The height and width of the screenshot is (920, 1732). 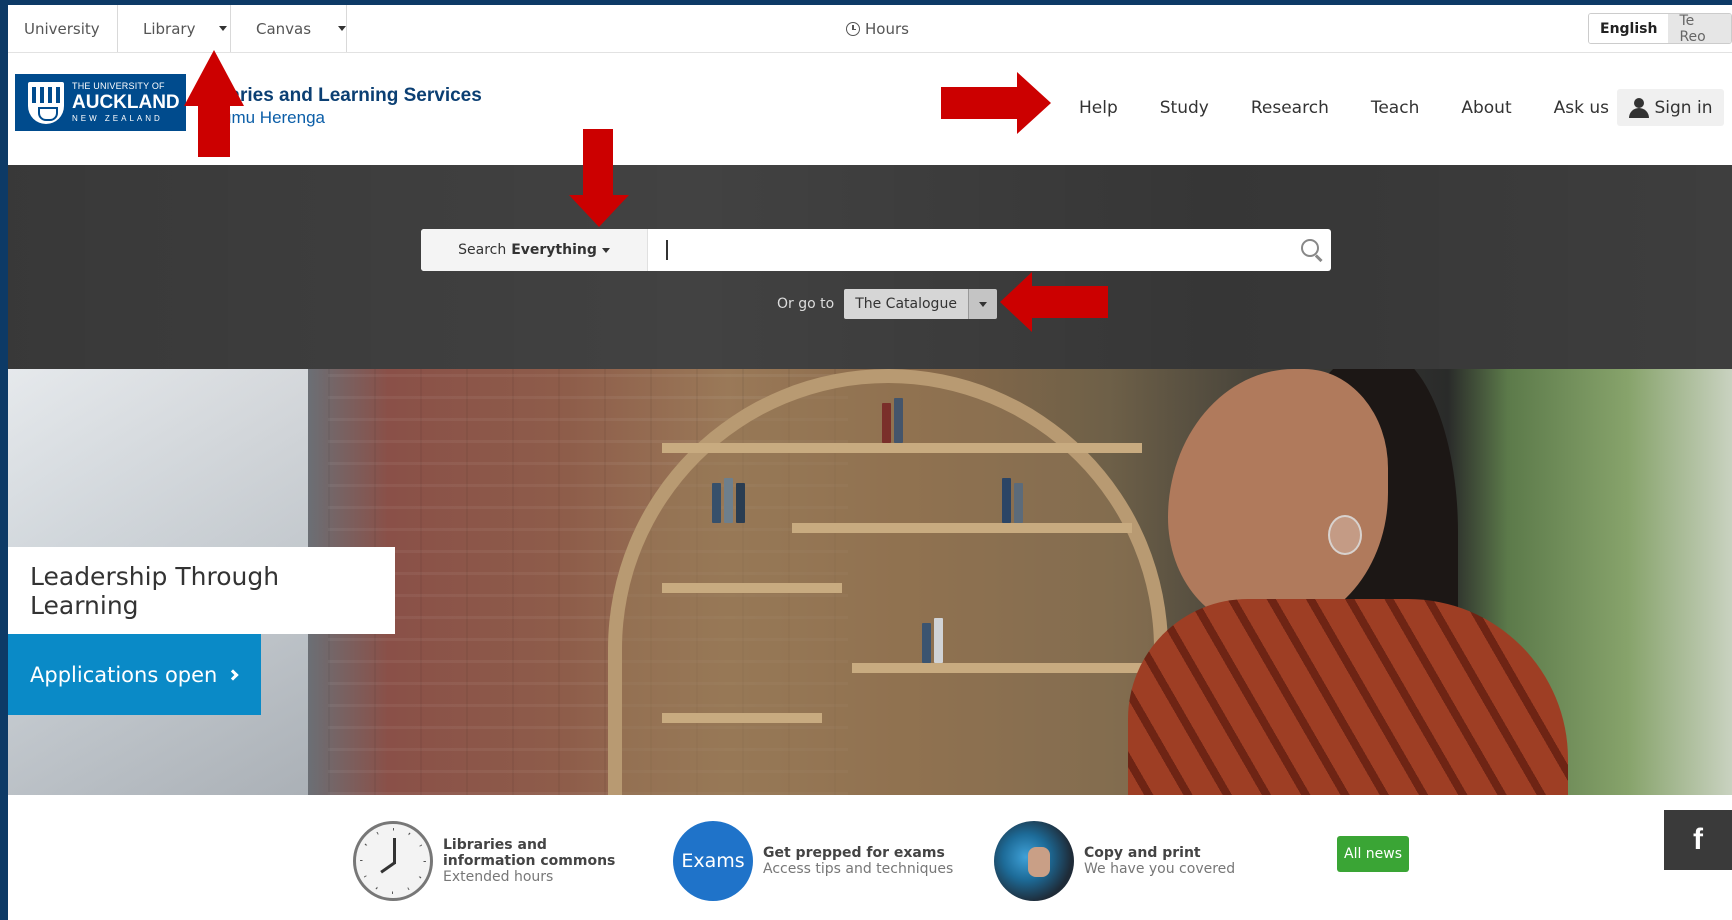 I want to click on language-toggle: English Te Reo, so click(x=1660, y=28).